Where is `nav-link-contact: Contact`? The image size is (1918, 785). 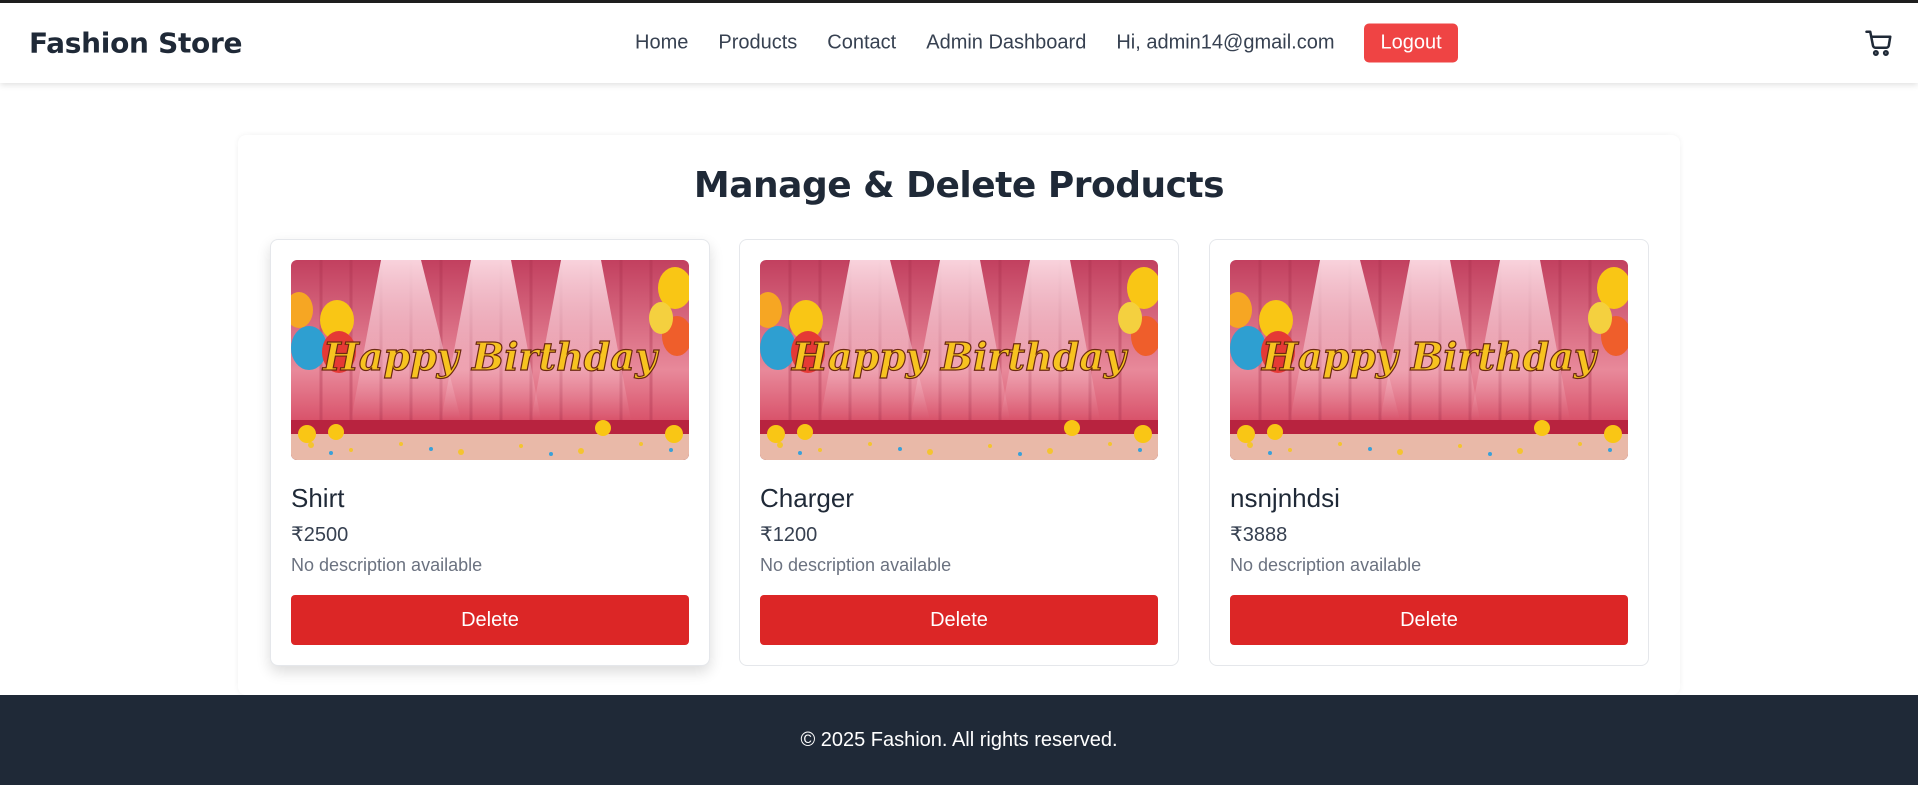
nav-link-contact: Contact is located at coordinates (861, 43).